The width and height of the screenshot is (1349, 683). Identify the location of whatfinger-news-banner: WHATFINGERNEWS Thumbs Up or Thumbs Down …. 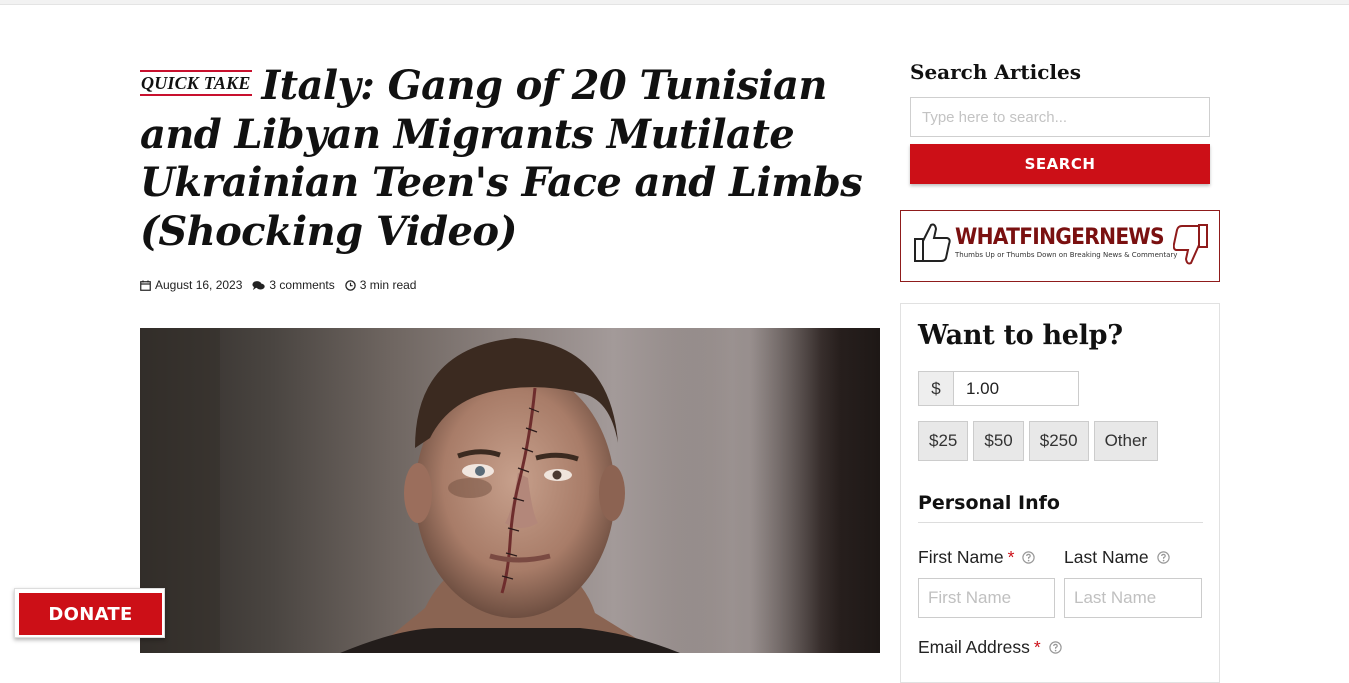
(1060, 246).